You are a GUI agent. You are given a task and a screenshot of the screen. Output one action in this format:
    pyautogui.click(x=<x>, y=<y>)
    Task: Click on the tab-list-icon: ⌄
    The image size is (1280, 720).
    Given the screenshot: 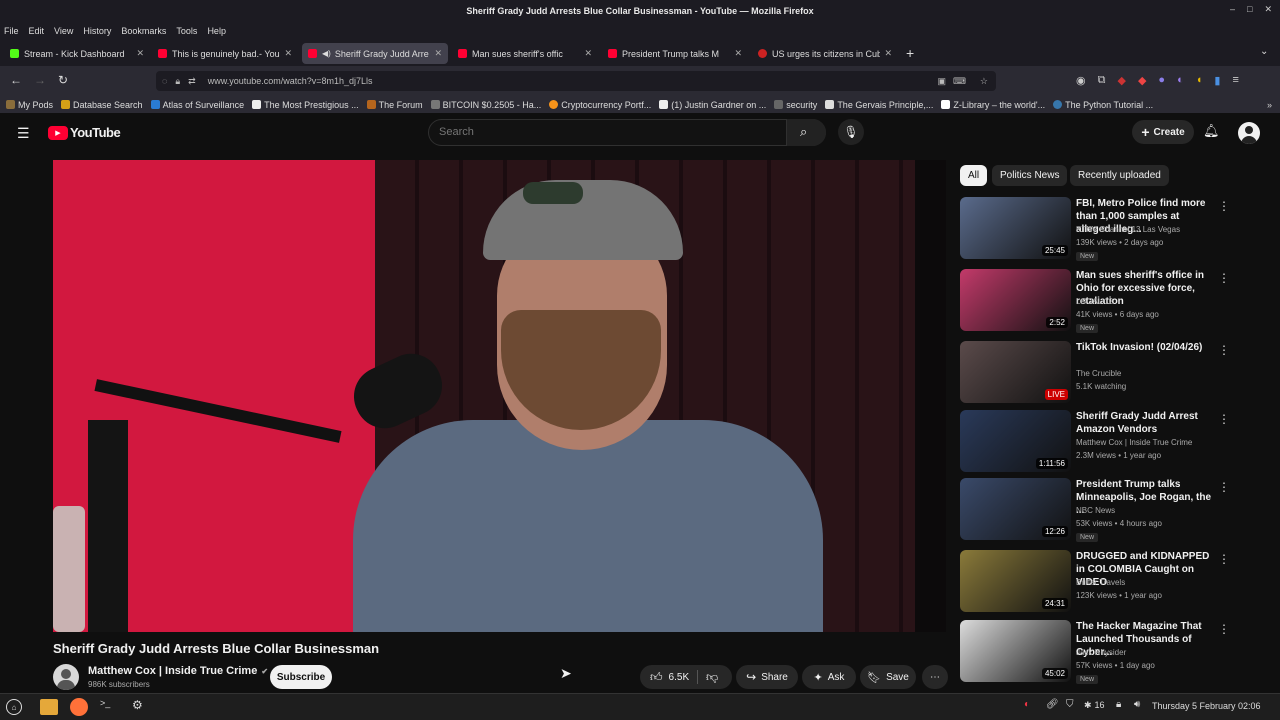 What is the action you would take?
    pyautogui.click(x=1264, y=51)
    